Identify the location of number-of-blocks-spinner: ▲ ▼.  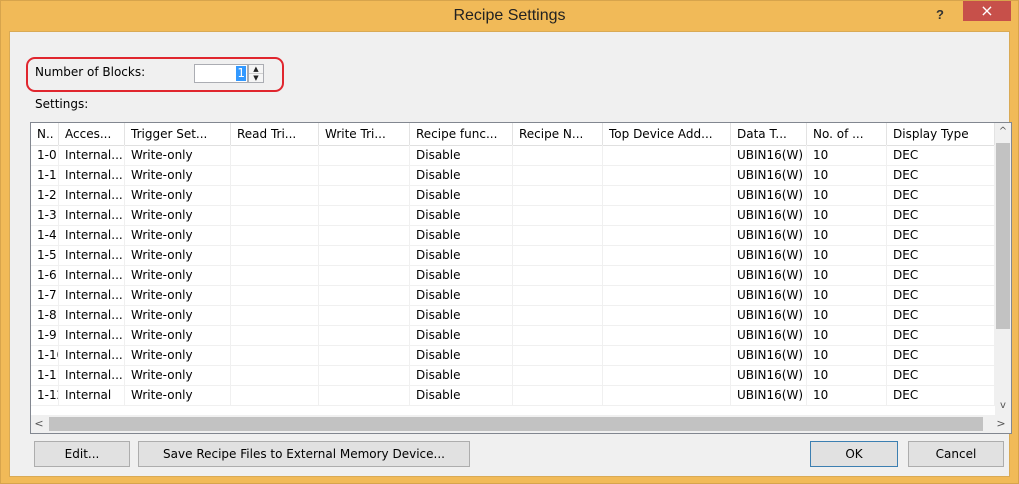
(256, 73).